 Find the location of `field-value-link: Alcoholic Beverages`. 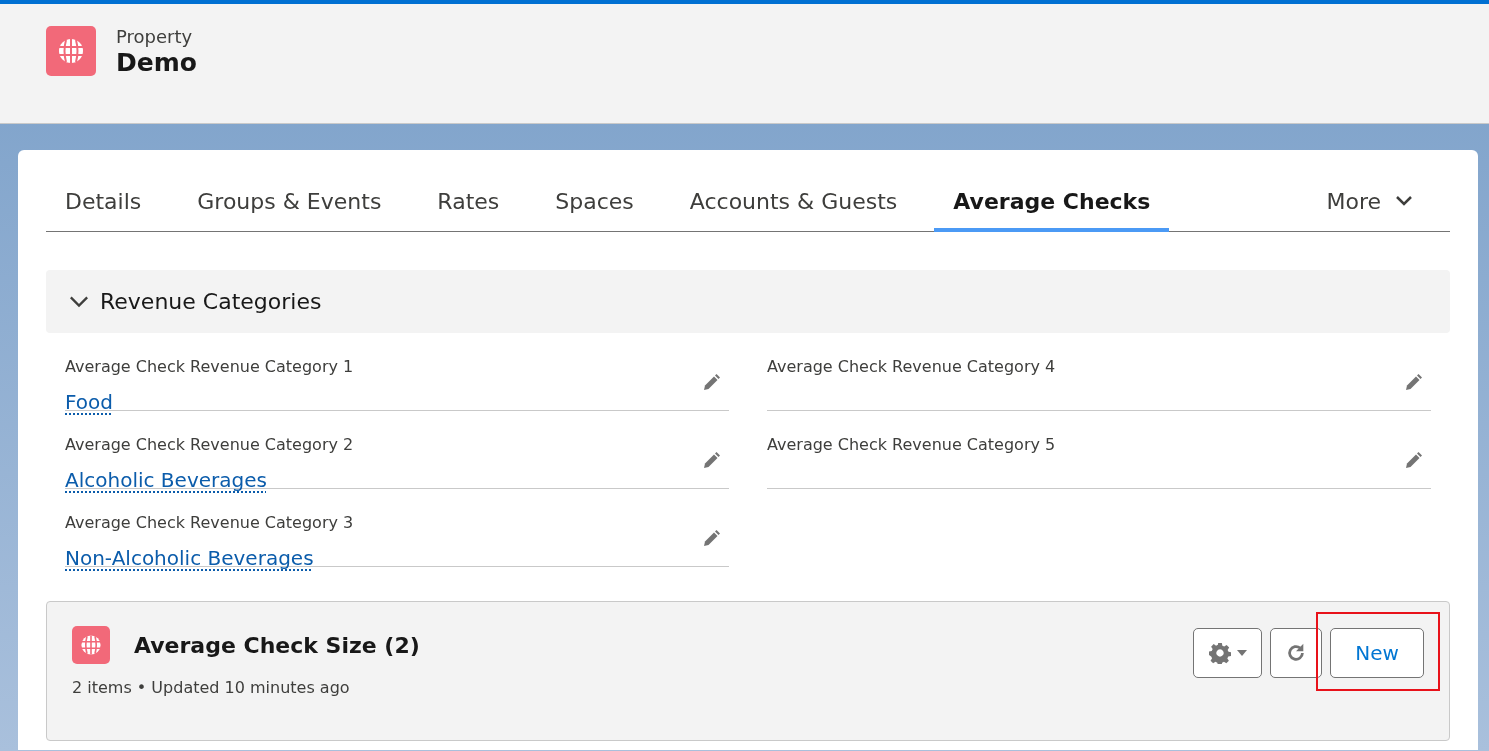

field-value-link: Alcoholic Beverages is located at coordinates (166, 480).